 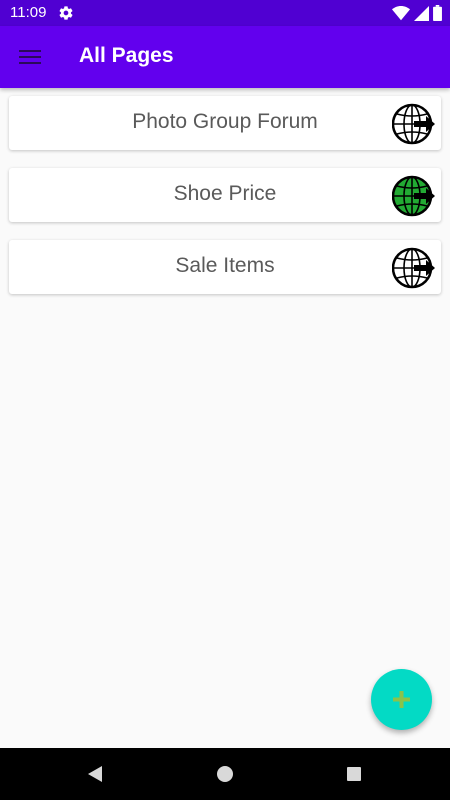 What do you see at coordinates (225, 57) in the screenshot?
I see `app-bar: All Pages` at bounding box center [225, 57].